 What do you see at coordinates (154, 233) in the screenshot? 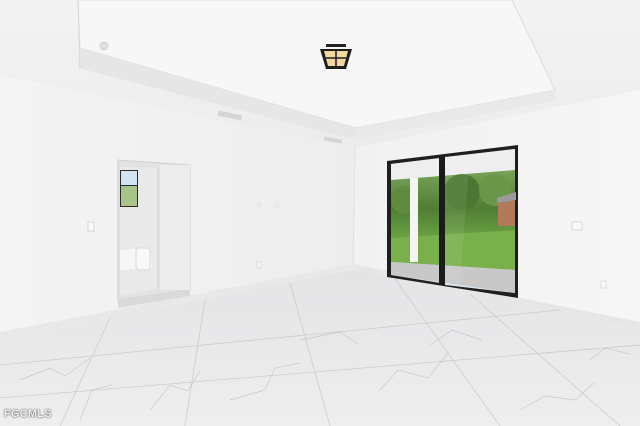
I see `bathroom-doorway` at bounding box center [154, 233].